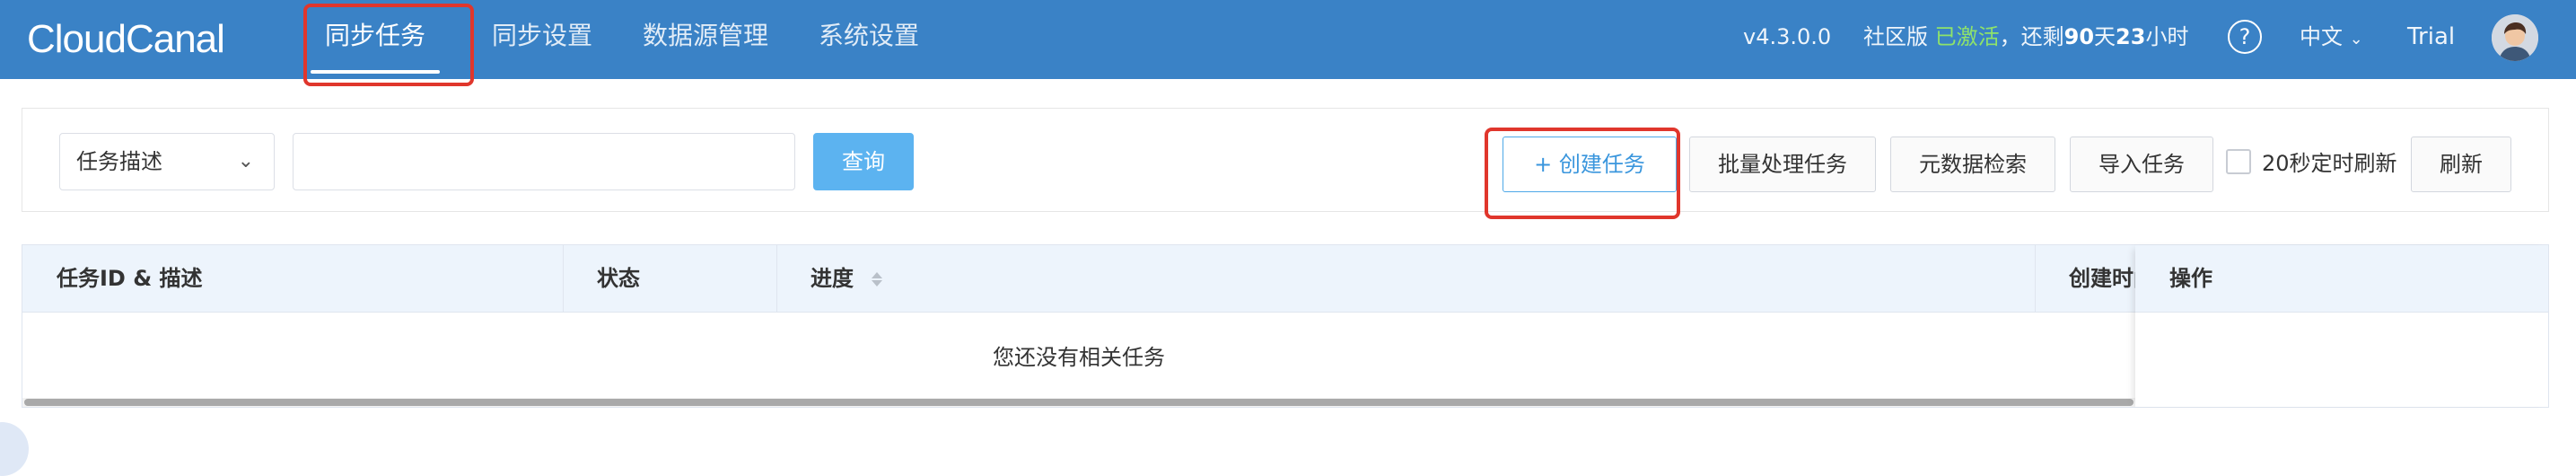  What do you see at coordinates (2131, 37) in the screenshot?
I see `remaining-hours: 23` at bounding box center [2131, 37].